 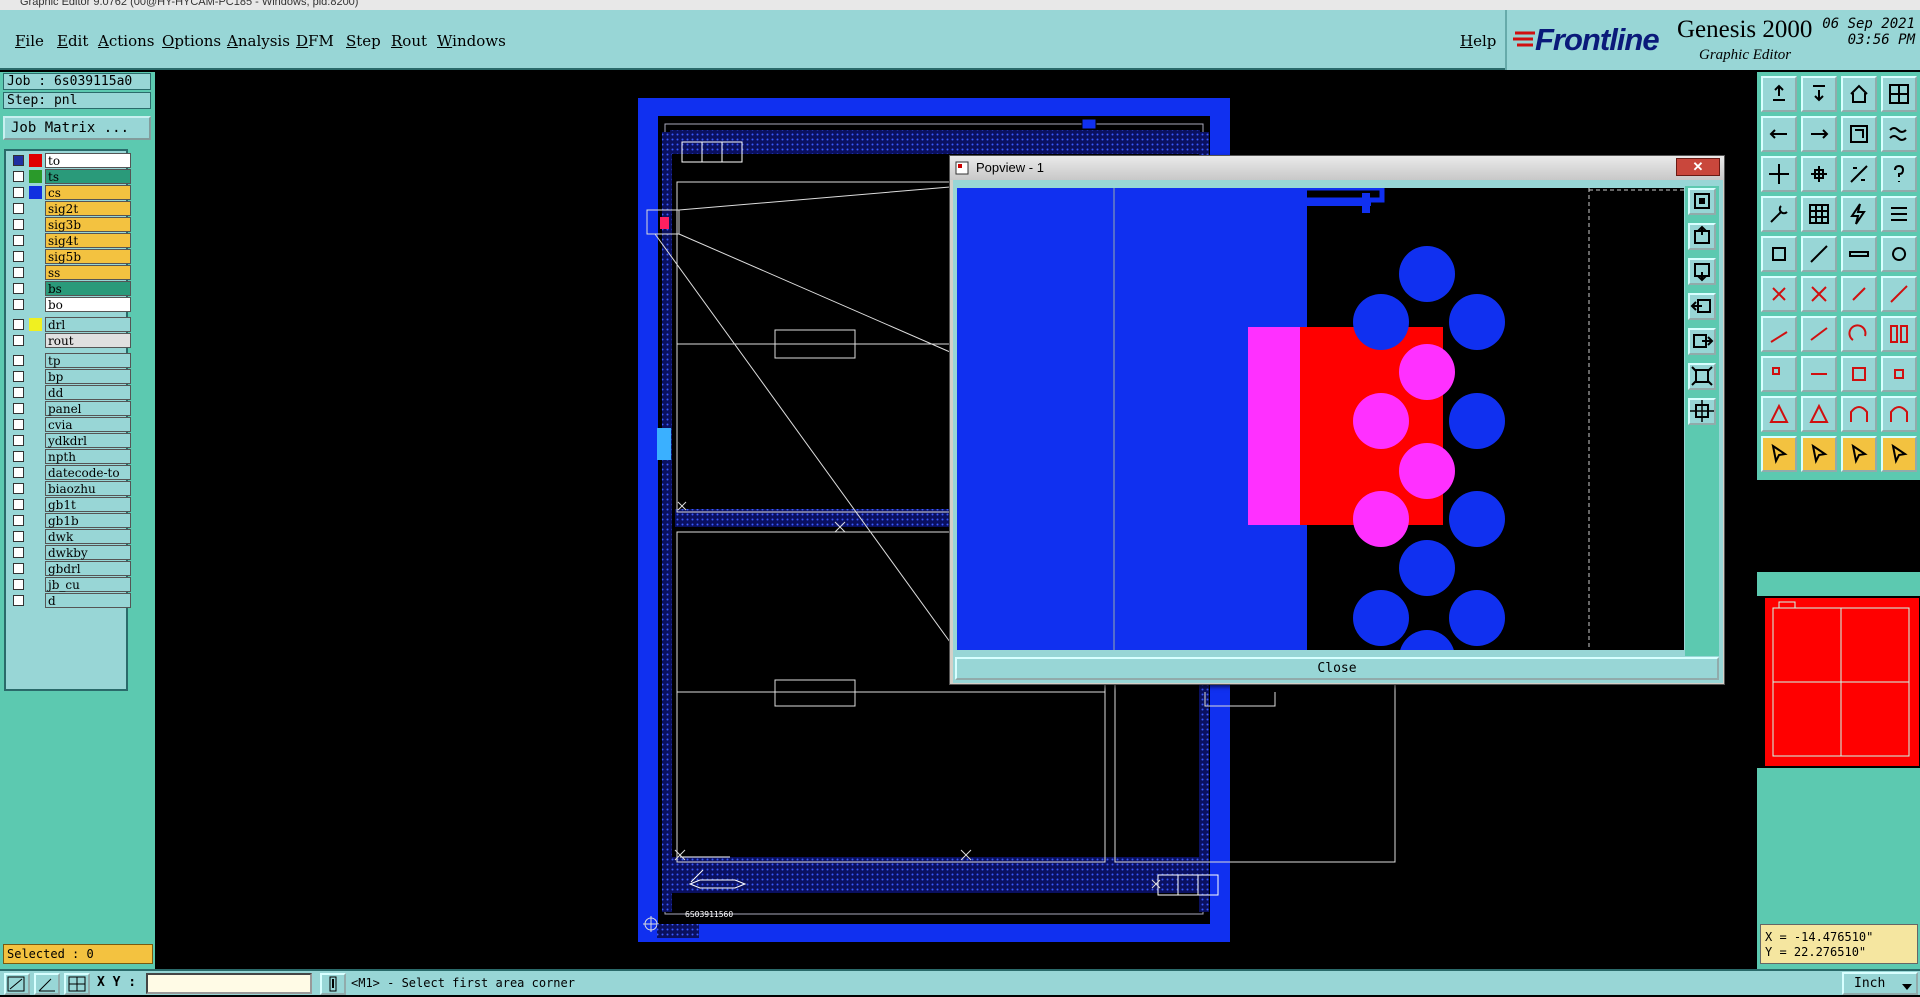 I want to click on layer-row: rout, so click(x=69, y=340).